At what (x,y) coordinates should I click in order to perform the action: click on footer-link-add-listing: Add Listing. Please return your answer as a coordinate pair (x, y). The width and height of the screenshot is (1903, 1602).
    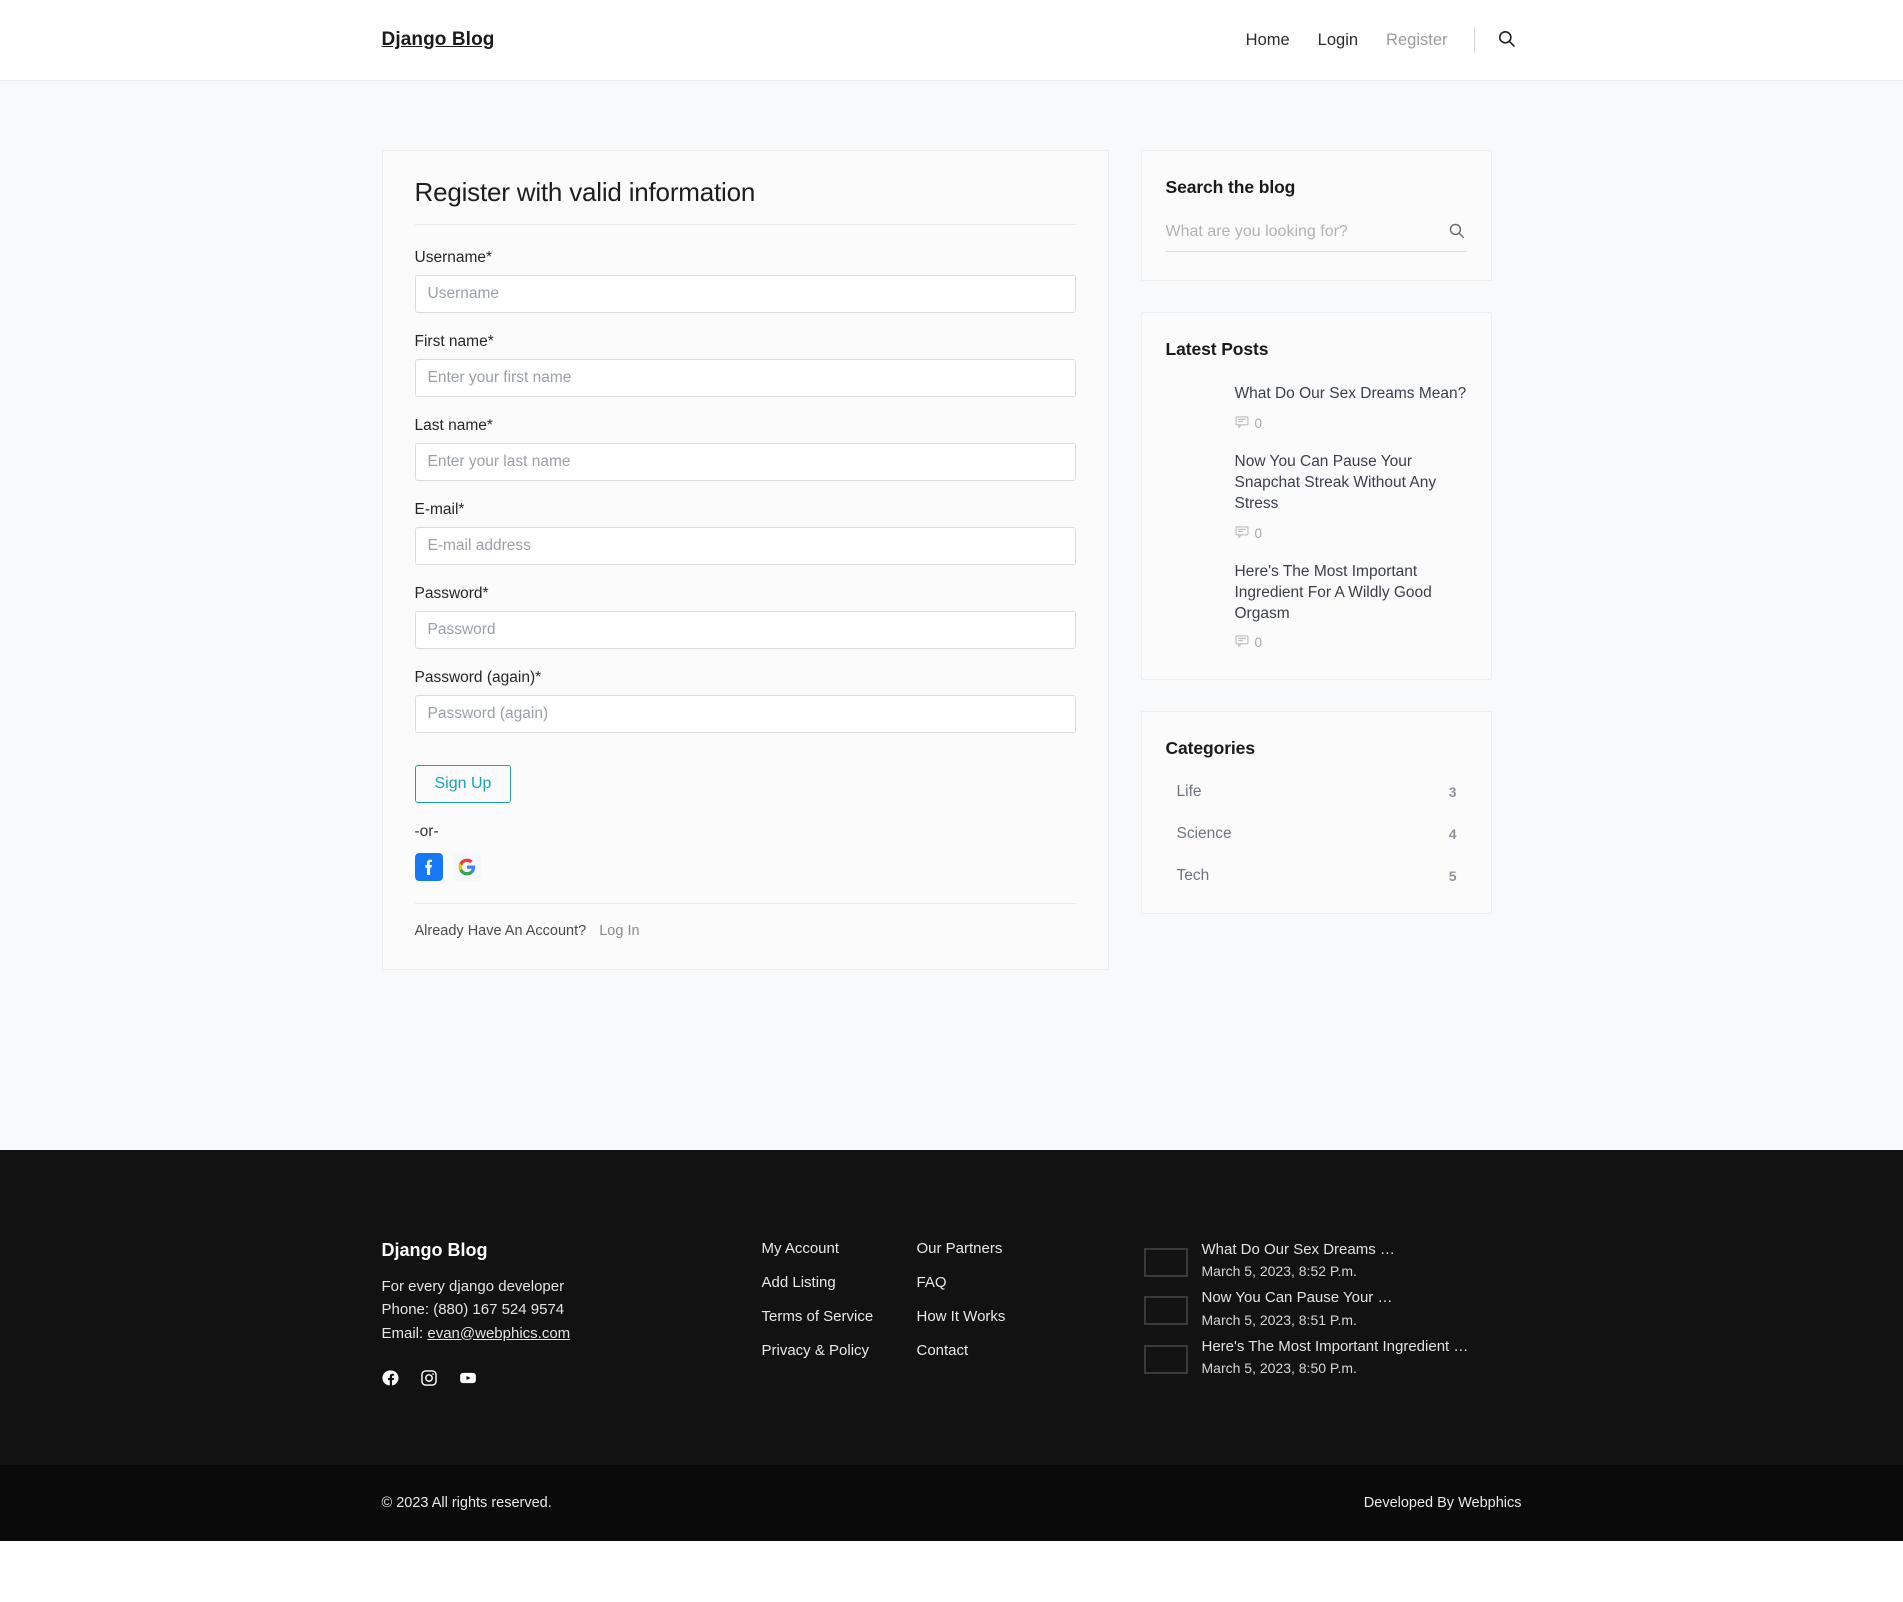
    Looking at the image, I should click on (839, 1283).